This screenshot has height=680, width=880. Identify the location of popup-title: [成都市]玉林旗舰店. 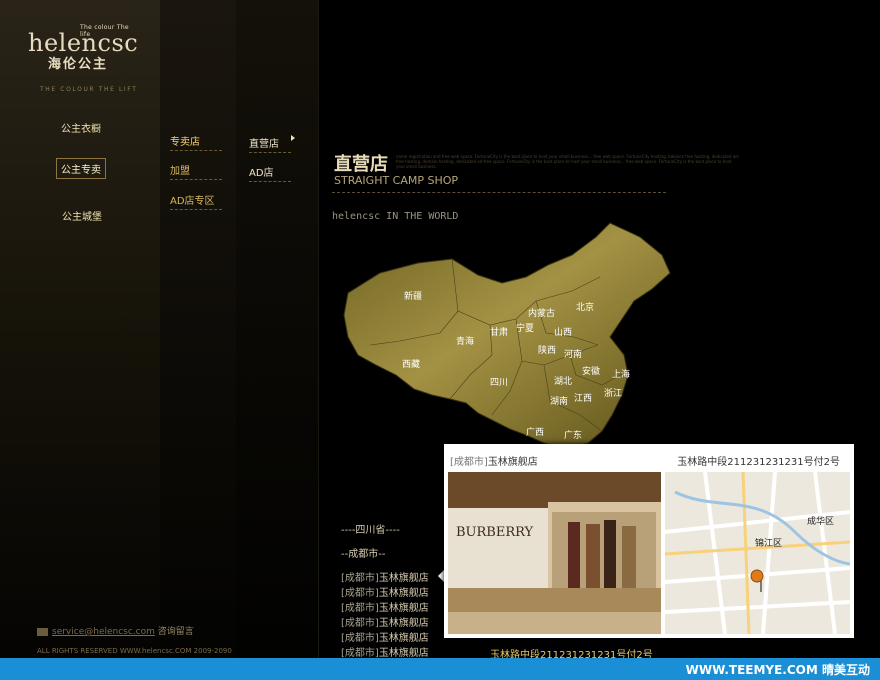
(494, 460).